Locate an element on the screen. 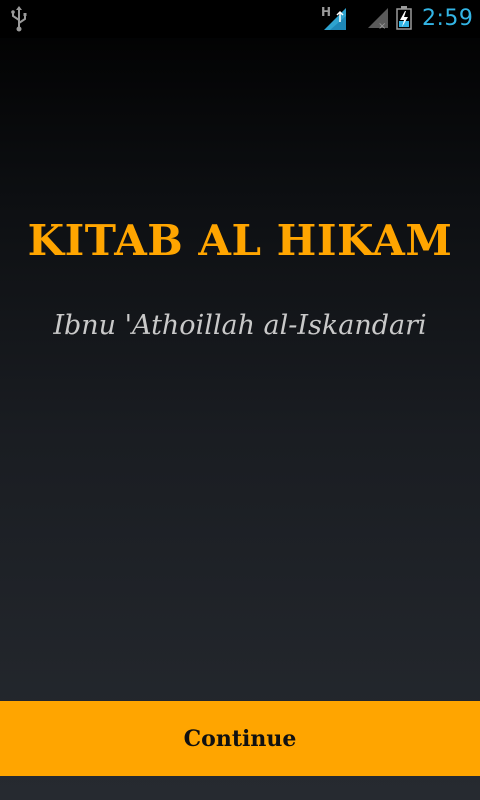  wifi-no-connection-icon: × is located at coordinates (378, 19).